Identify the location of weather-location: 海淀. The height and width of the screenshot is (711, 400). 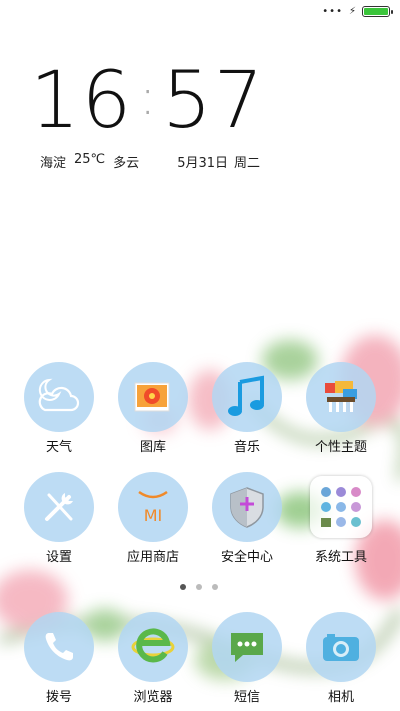
(53, 163).